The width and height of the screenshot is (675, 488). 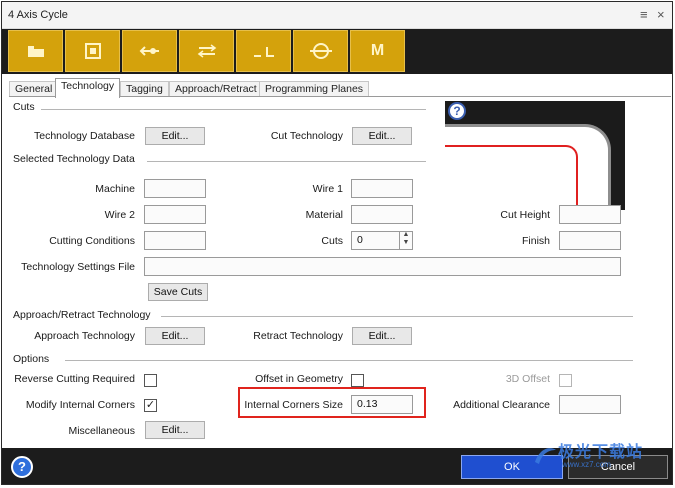 I want to click on window-title: 4 Axis Cycle, so click(x=38, y=15).